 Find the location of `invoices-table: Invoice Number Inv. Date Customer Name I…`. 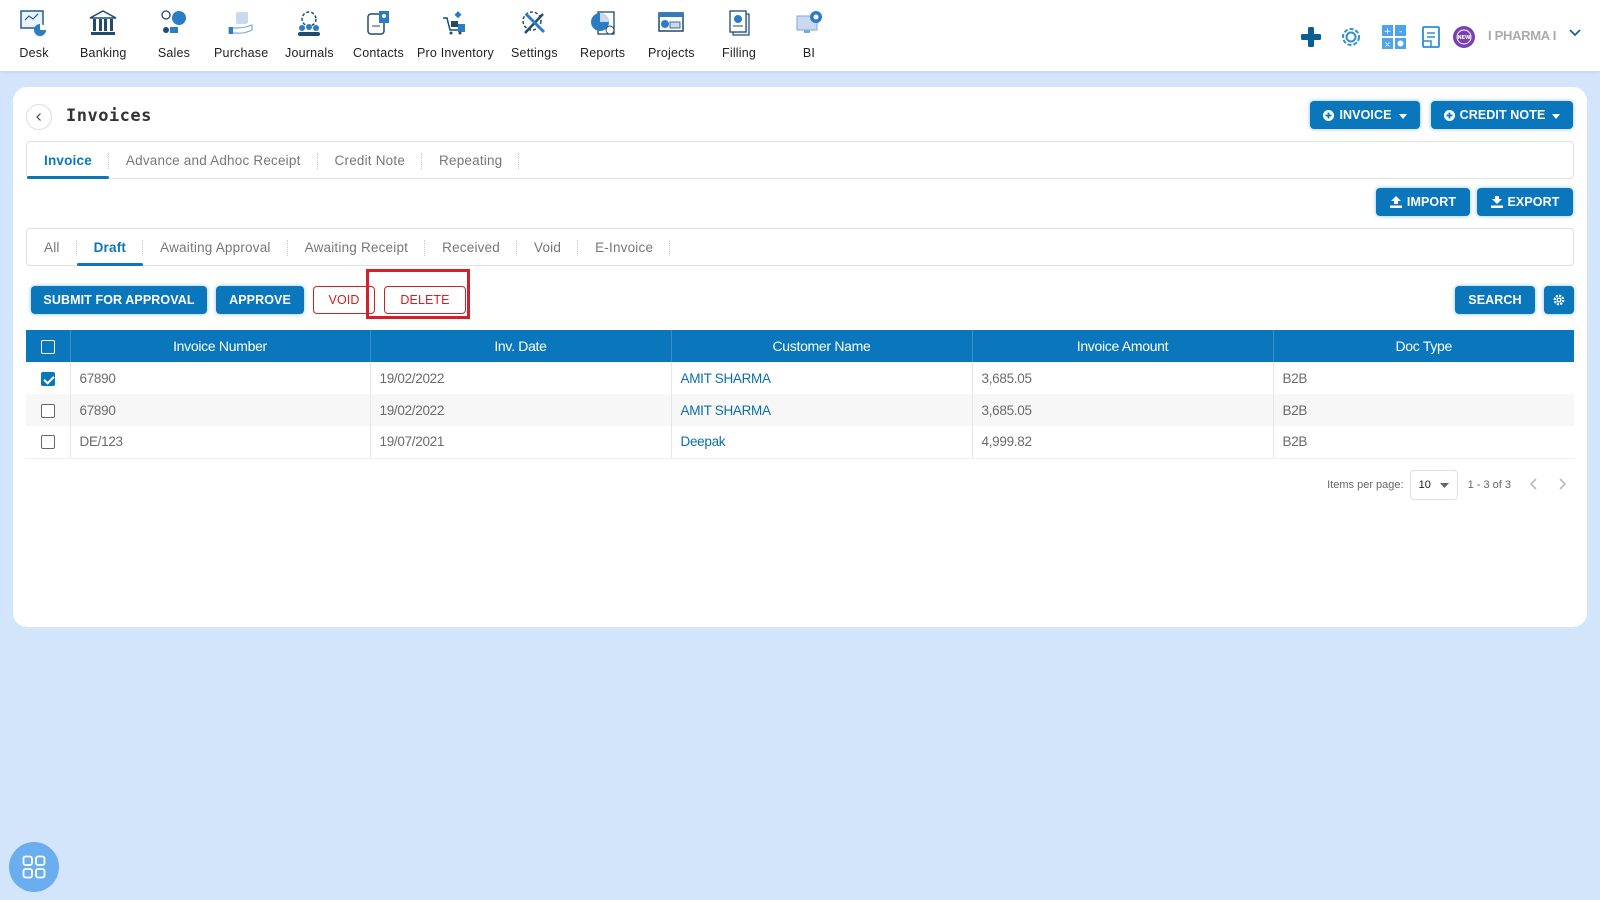

invoices-table: Invoice Number Inv. Date Customer Name I… is located at coordinates (800, 394).